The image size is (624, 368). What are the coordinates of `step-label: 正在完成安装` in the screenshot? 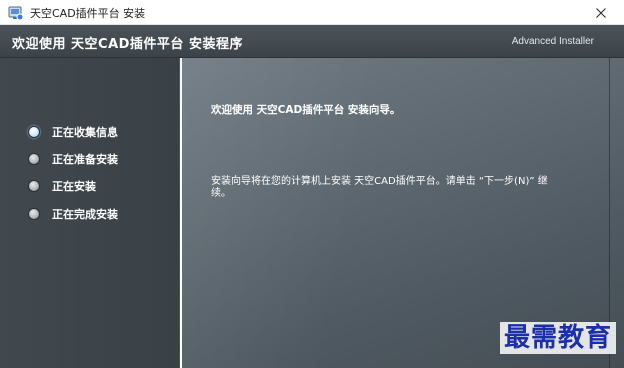 It's located at (85, 214).